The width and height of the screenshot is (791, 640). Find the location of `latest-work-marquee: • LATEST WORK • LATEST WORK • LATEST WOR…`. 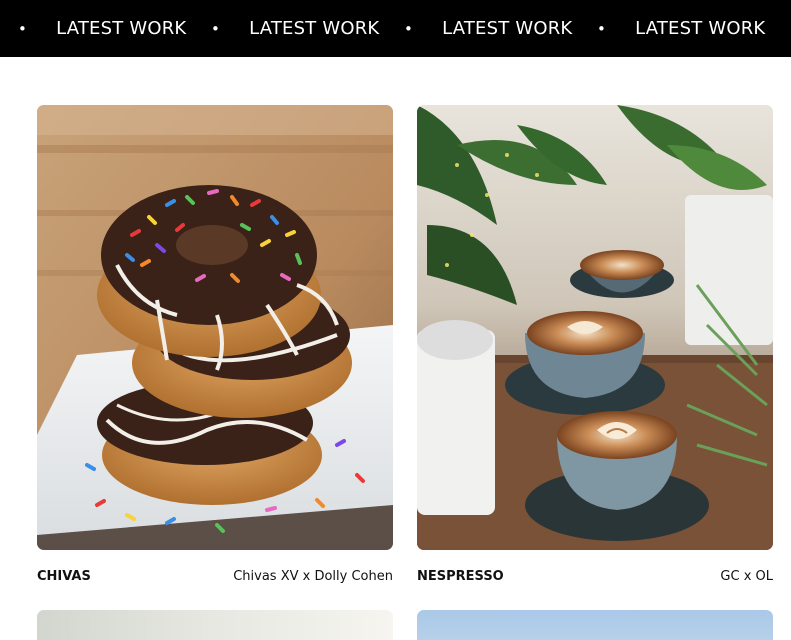

latest-work-marquee: • LATEST WORK • LATEST WORK • LATEST WOR… is located at coordinates (395, 28).